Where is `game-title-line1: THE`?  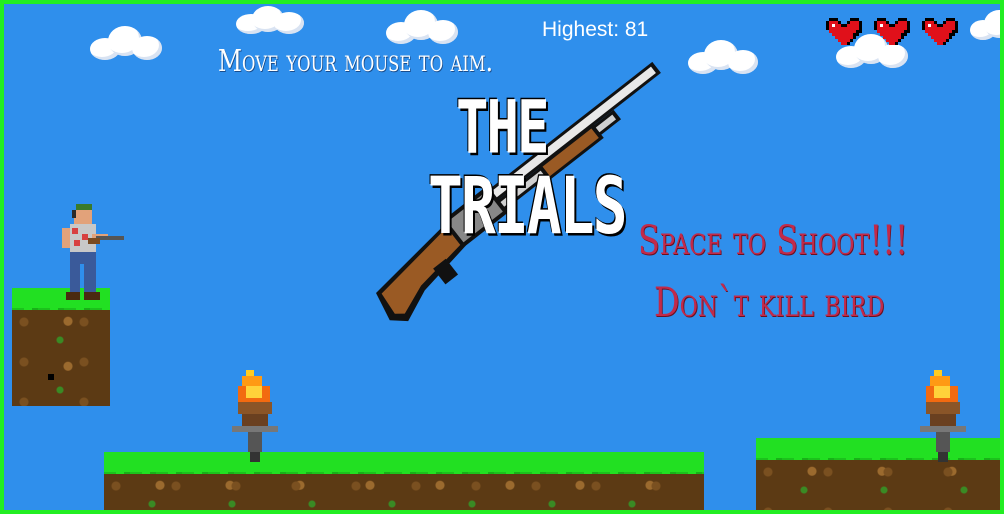
game-title-line1: THE is located at coordinates (503, 127).